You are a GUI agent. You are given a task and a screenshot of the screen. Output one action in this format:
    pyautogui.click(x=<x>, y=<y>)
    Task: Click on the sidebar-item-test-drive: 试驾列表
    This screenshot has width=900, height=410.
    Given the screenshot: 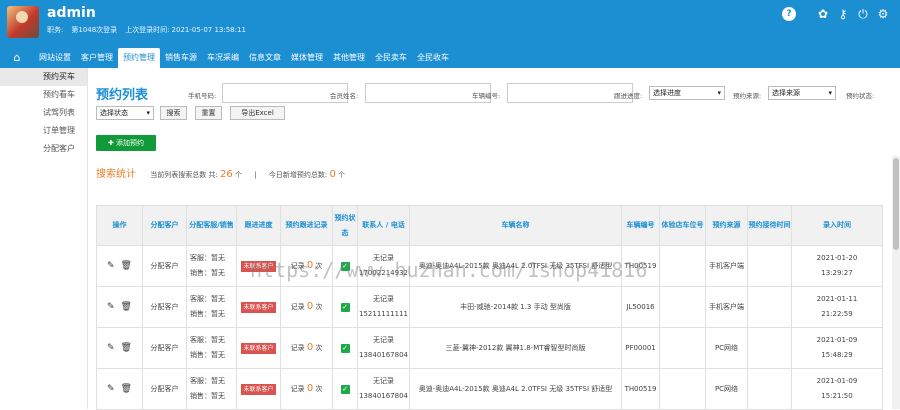 What is the action you would take?
    pyautogui.click(x=43, y=113)
    